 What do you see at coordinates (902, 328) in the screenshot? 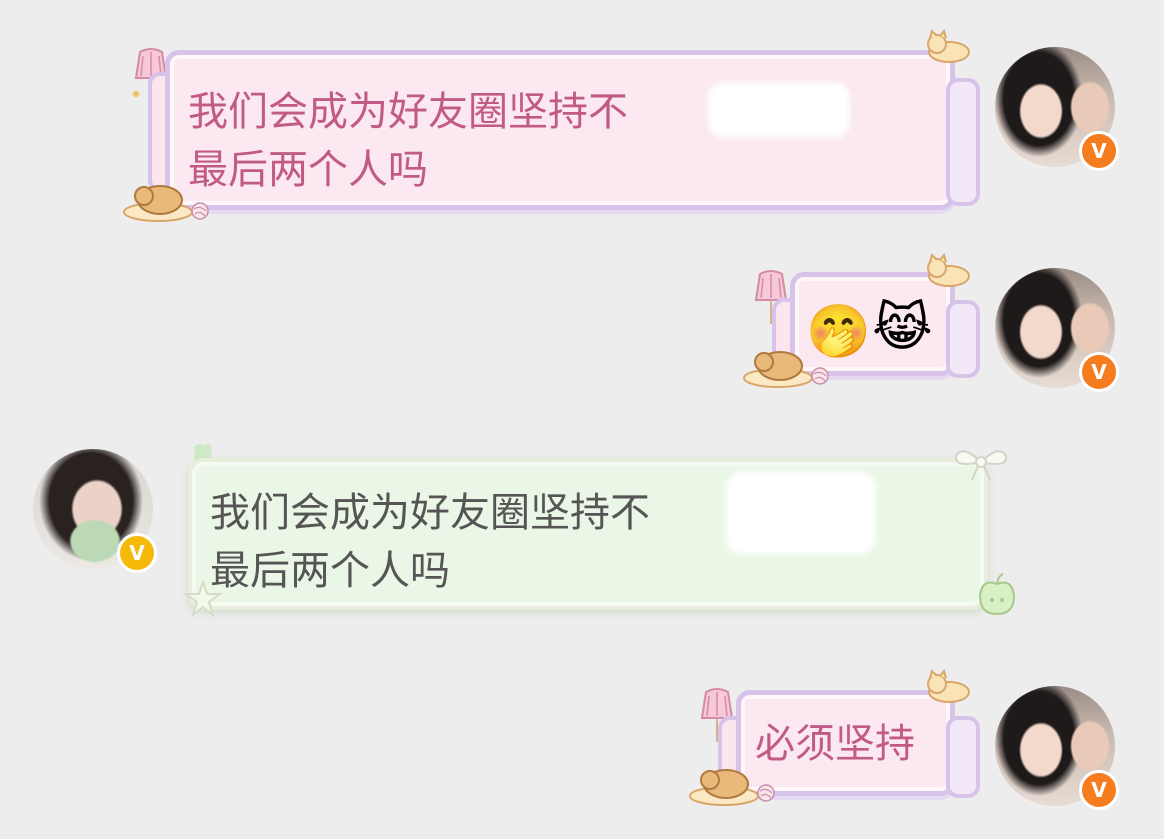
I see `cat-tears-of-joy-emoji-icon: 😹` at bounding box center [902, 328].